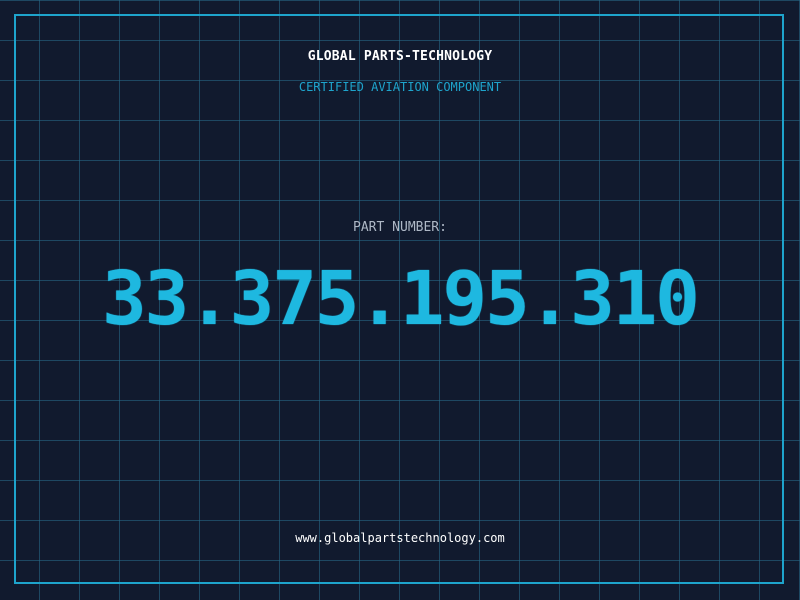  I want to click on part-number-label: PART NUMBER:, so click(400, 227).